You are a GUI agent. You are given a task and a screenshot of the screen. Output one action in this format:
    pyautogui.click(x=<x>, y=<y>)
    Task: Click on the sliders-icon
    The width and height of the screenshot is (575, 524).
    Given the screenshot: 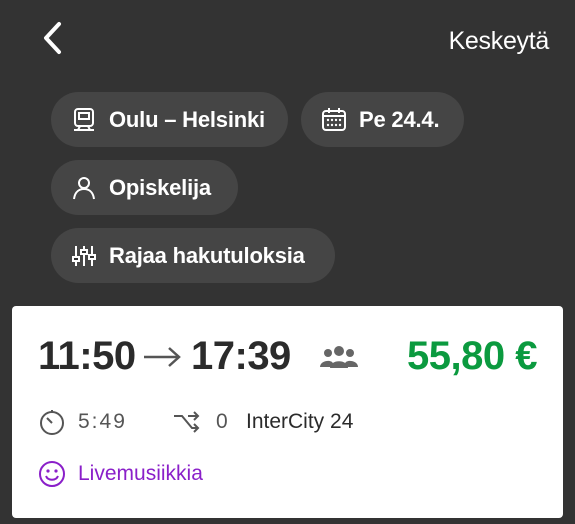 What is the action you would take?
    pyautogui.click(x=84, y=256)
    